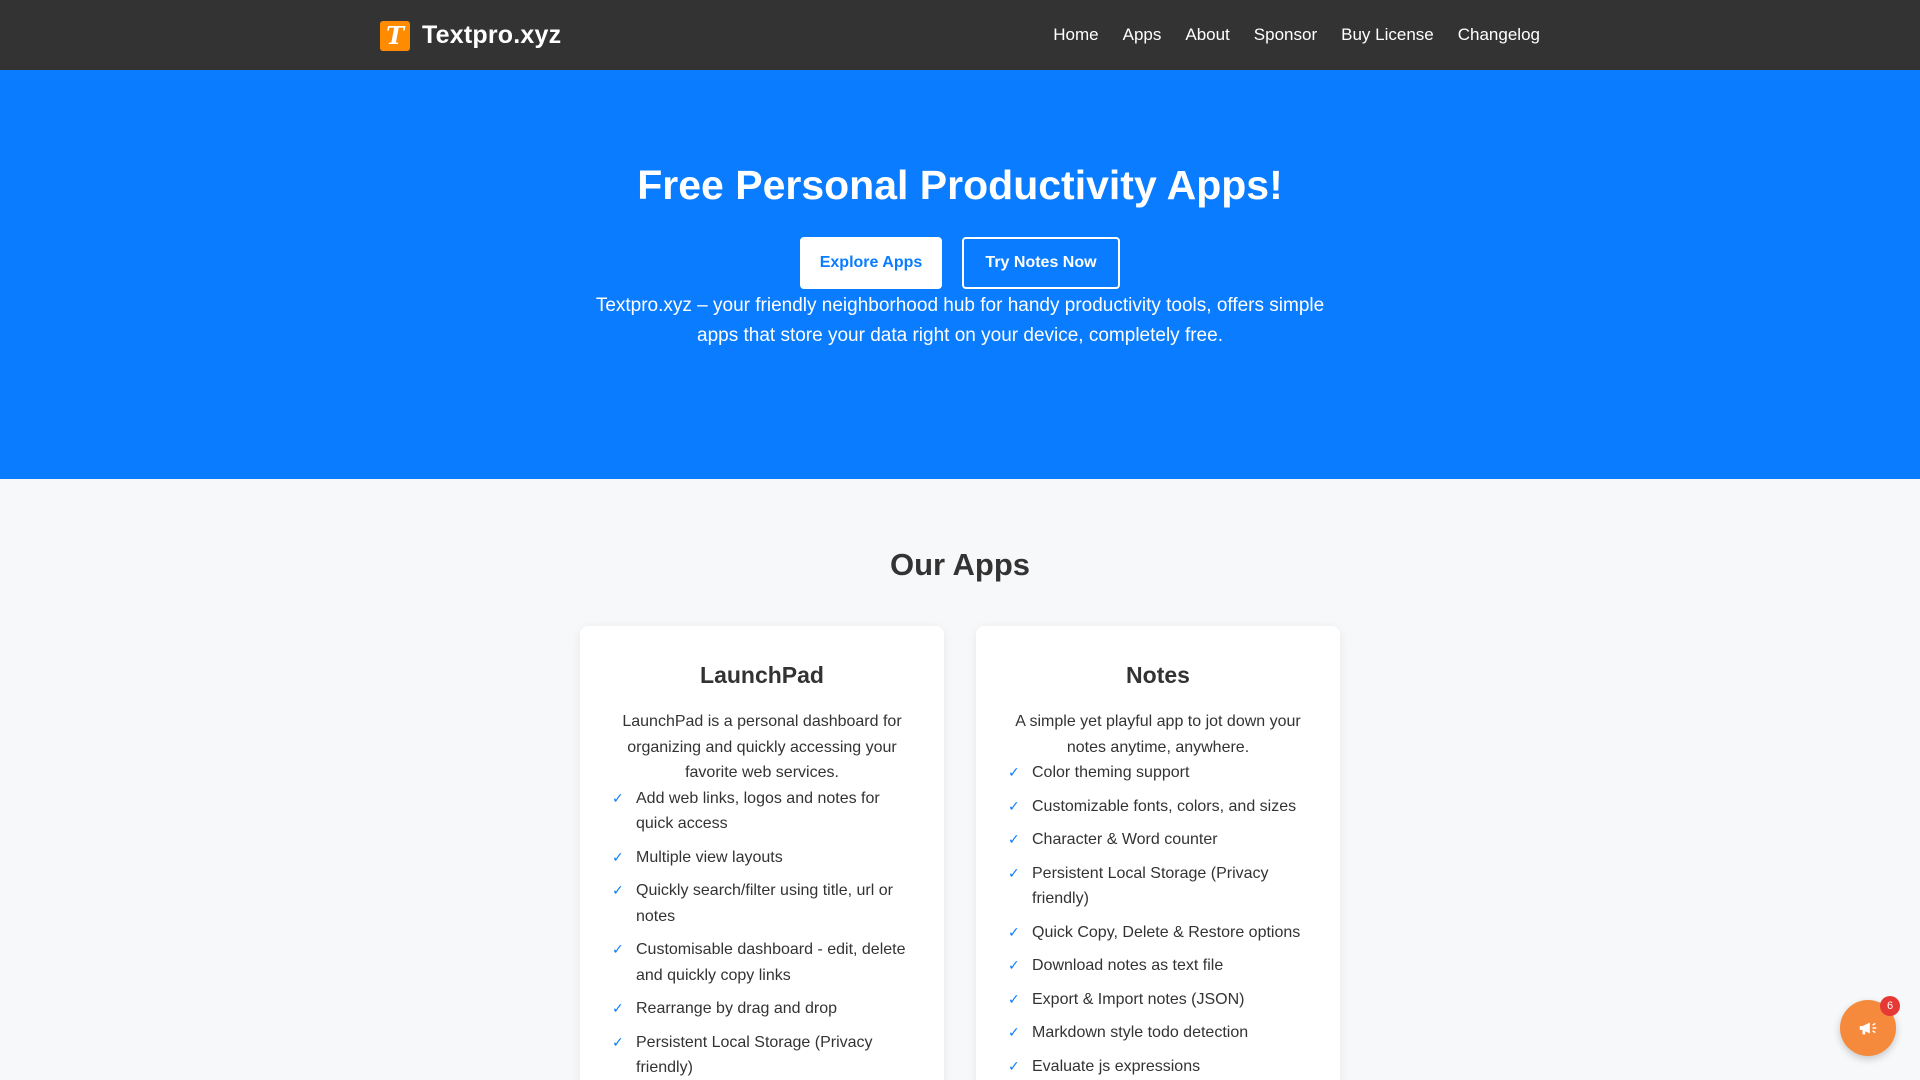 This screenshot has width=1920, height=1080. I want to click on feature-text: Markdown style todo detection, so click(1140, 1032).